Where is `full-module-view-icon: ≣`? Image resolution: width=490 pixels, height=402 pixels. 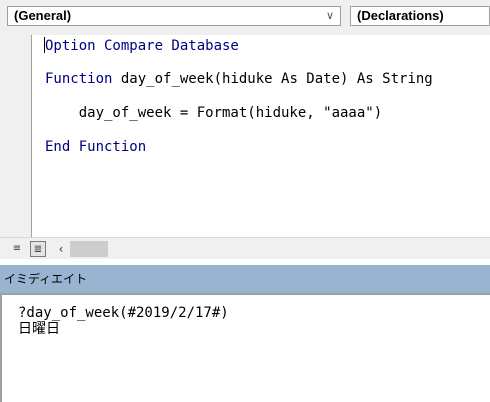
full-module-view-icon: ≣ is located at coordinates (38, 249).